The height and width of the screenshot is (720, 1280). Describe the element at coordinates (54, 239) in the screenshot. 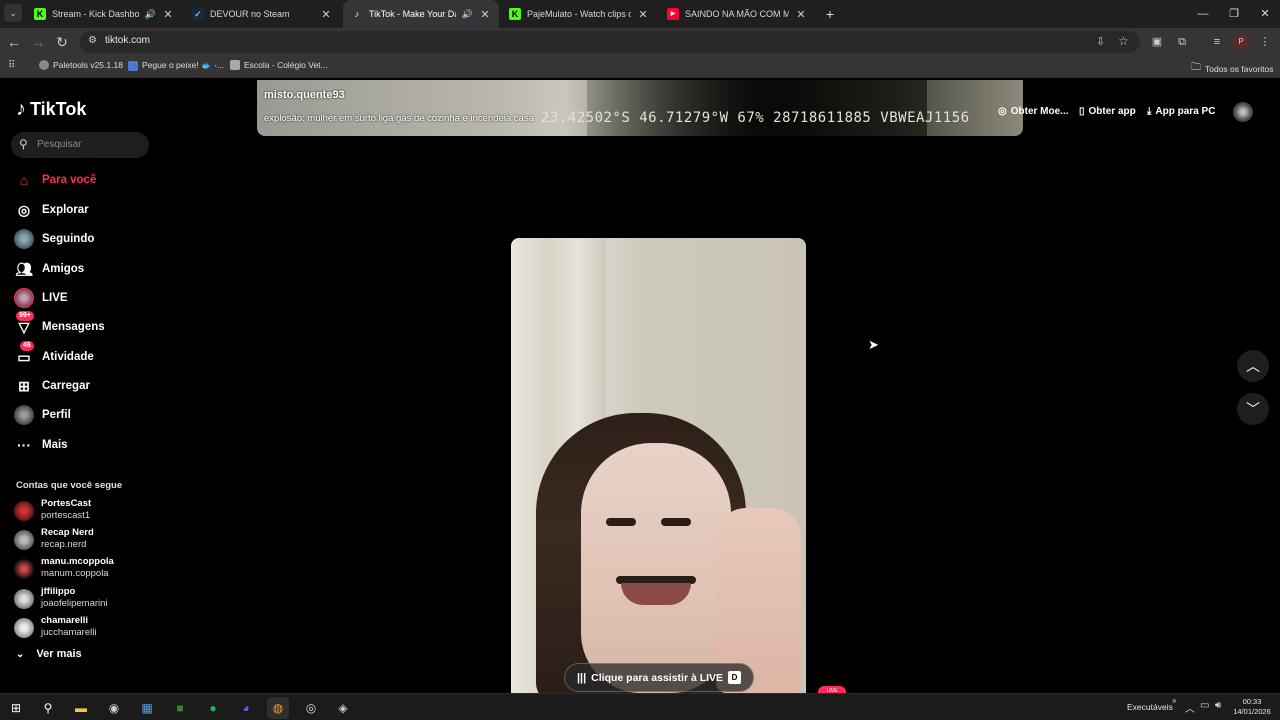

I see `nav-seguindo: Seguindo` at that location.